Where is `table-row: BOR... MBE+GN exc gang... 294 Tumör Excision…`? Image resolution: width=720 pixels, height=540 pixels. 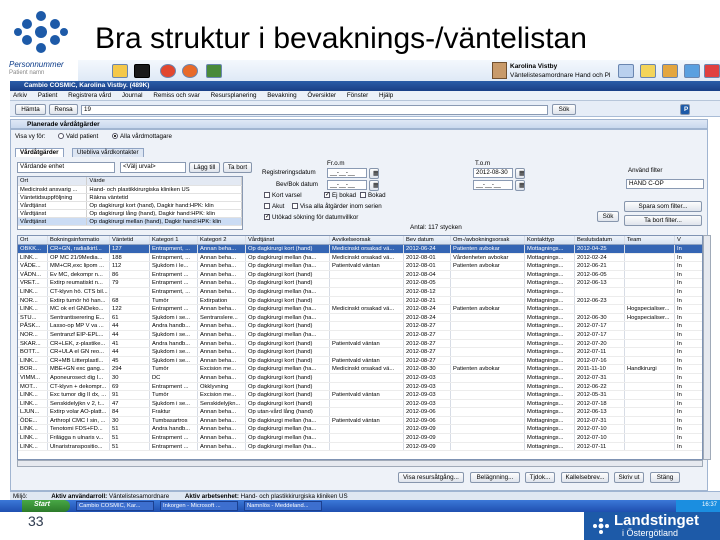 table-row: BOR... MBE+GN exc gang... 294 Tumör Excision… is located at coordinates (360, 369).